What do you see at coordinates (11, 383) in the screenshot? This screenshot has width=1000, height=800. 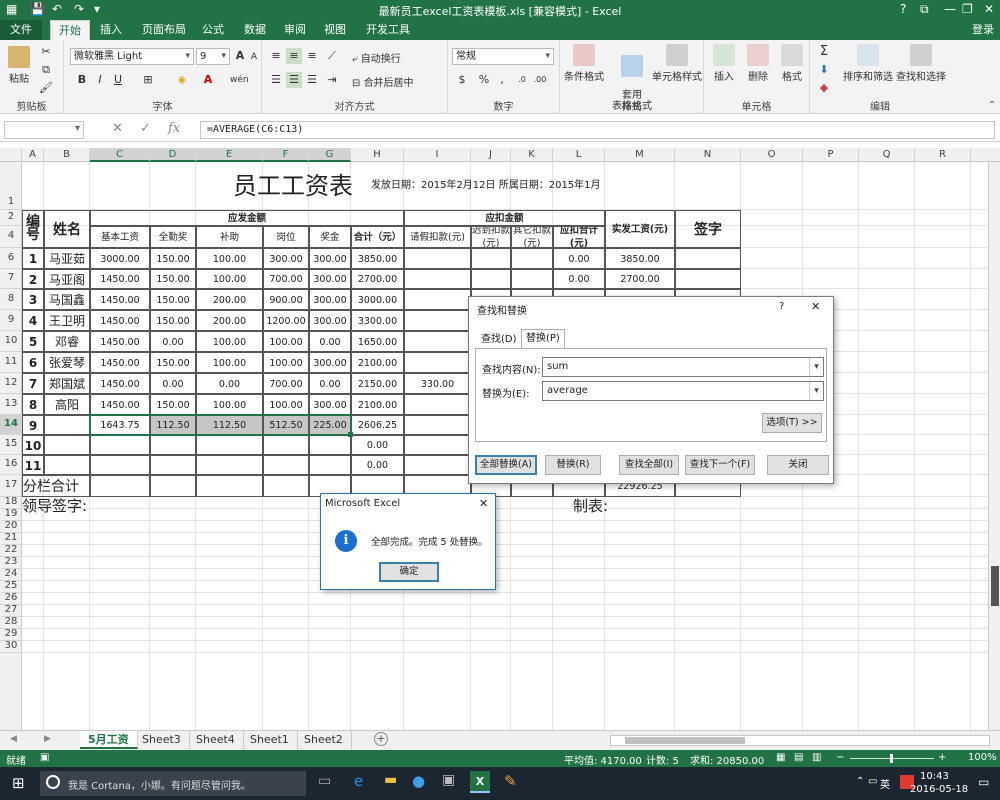 I see `row-header-12: 12` at bounding box center [11, 383].